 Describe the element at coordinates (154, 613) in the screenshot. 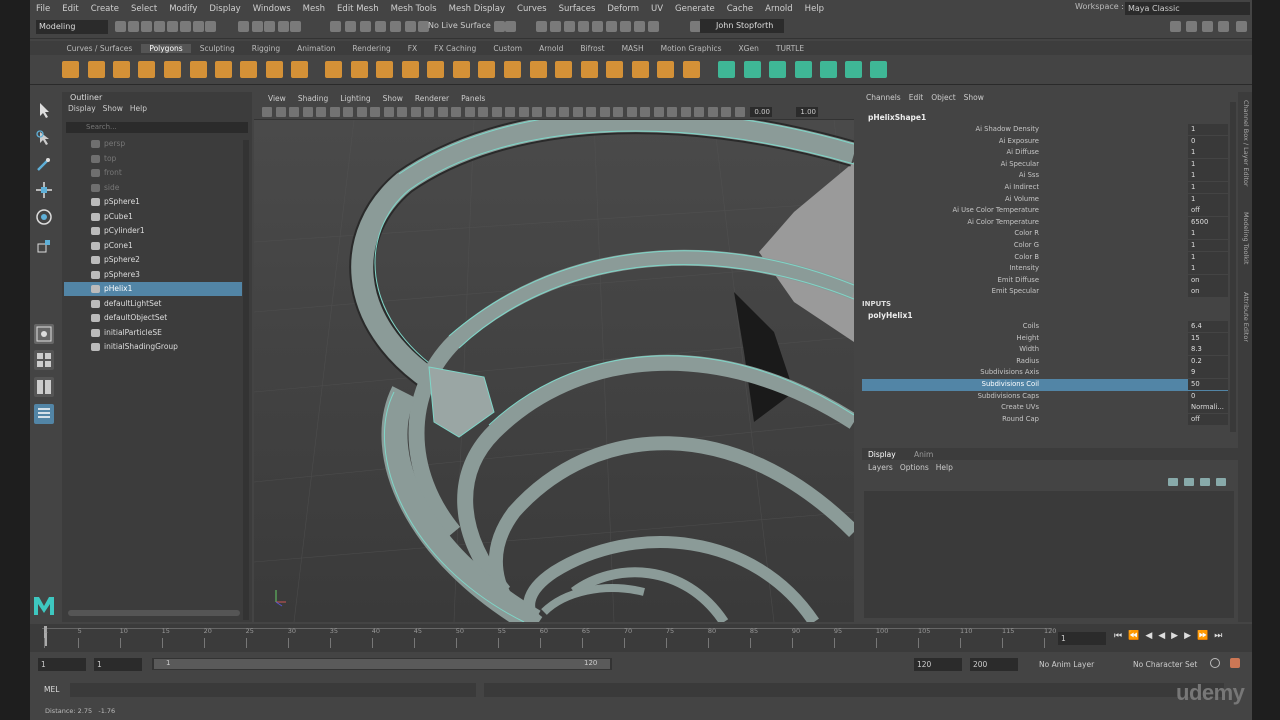

I see `outliner-hscrollbar` at that location.